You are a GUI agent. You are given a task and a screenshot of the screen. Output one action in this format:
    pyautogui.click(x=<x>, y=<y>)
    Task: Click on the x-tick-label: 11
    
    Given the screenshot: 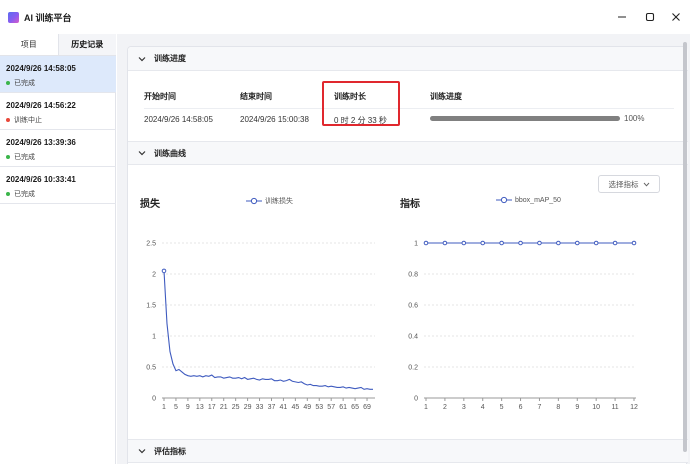 What is the action you would take?
    pyautogui.click(x=614, y=406)
    